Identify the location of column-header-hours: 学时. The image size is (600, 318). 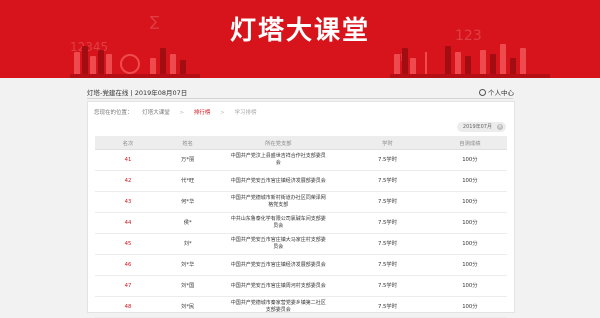
(387, 143).